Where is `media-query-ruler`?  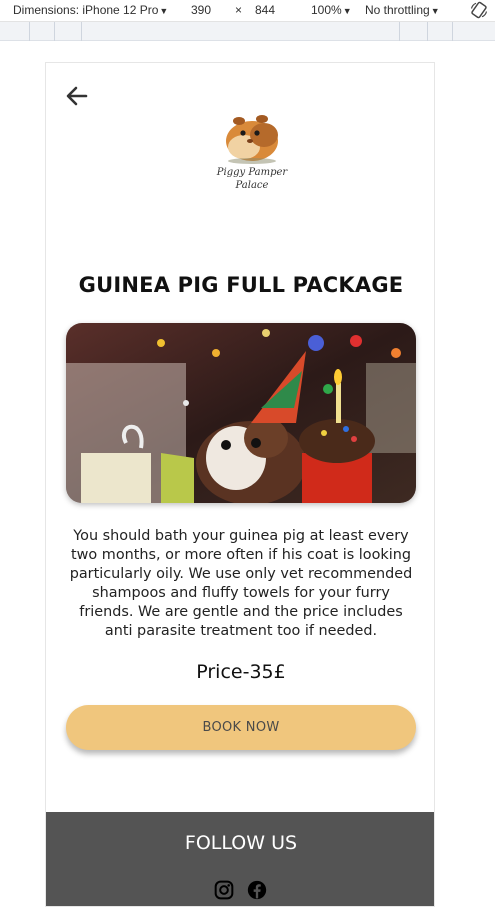 media-query-ruler is located at coordinates (247, 31).